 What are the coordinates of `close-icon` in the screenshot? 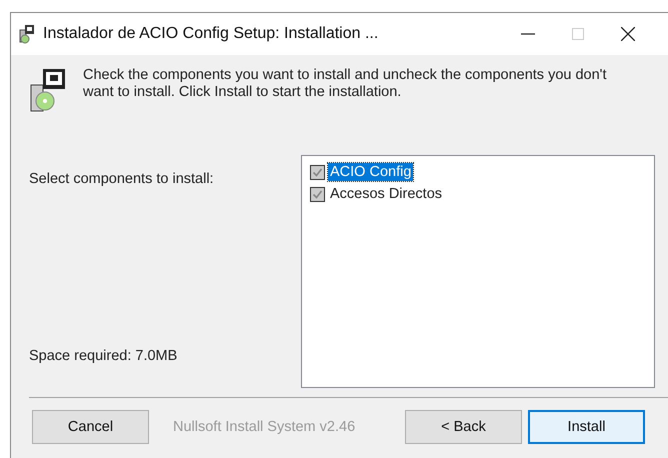 It's located at (628, 34).